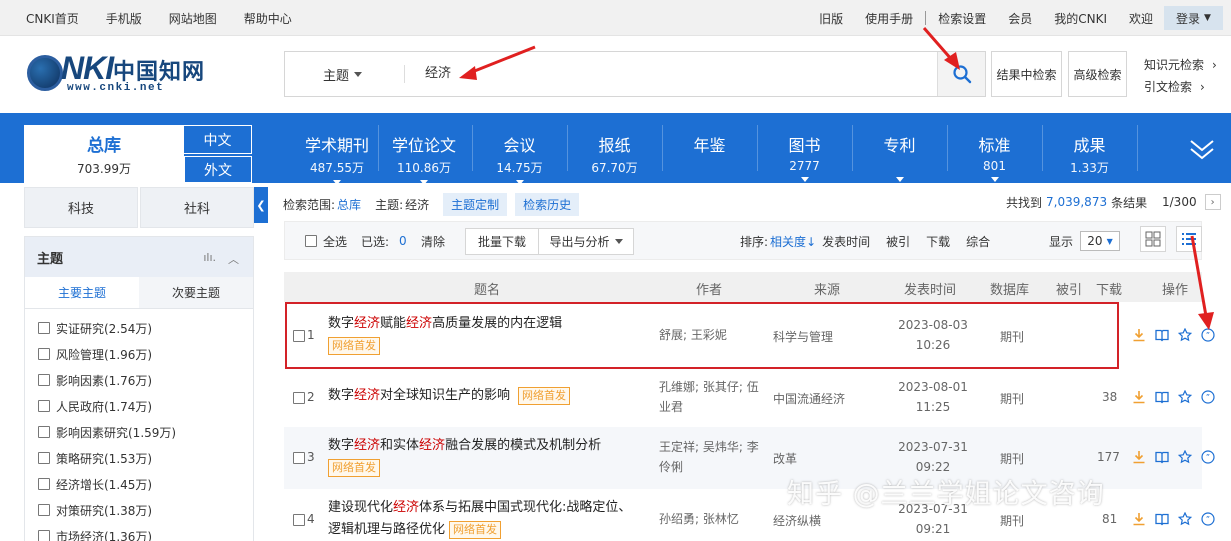 The image size is (1231, 541). What do you see at coordinates (1180, 65) in the screenshot?
I see `knowledge-search-link: 知识元检索 ›` at bounding box center [1180, 65].